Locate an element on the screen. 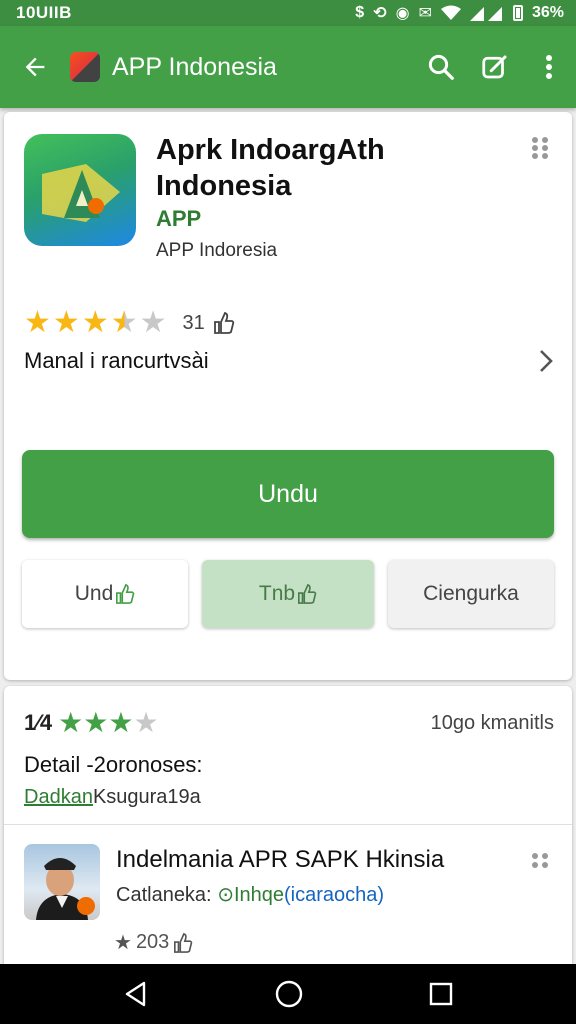  secondary-button-1: Und is located at coordinates (105, 594).